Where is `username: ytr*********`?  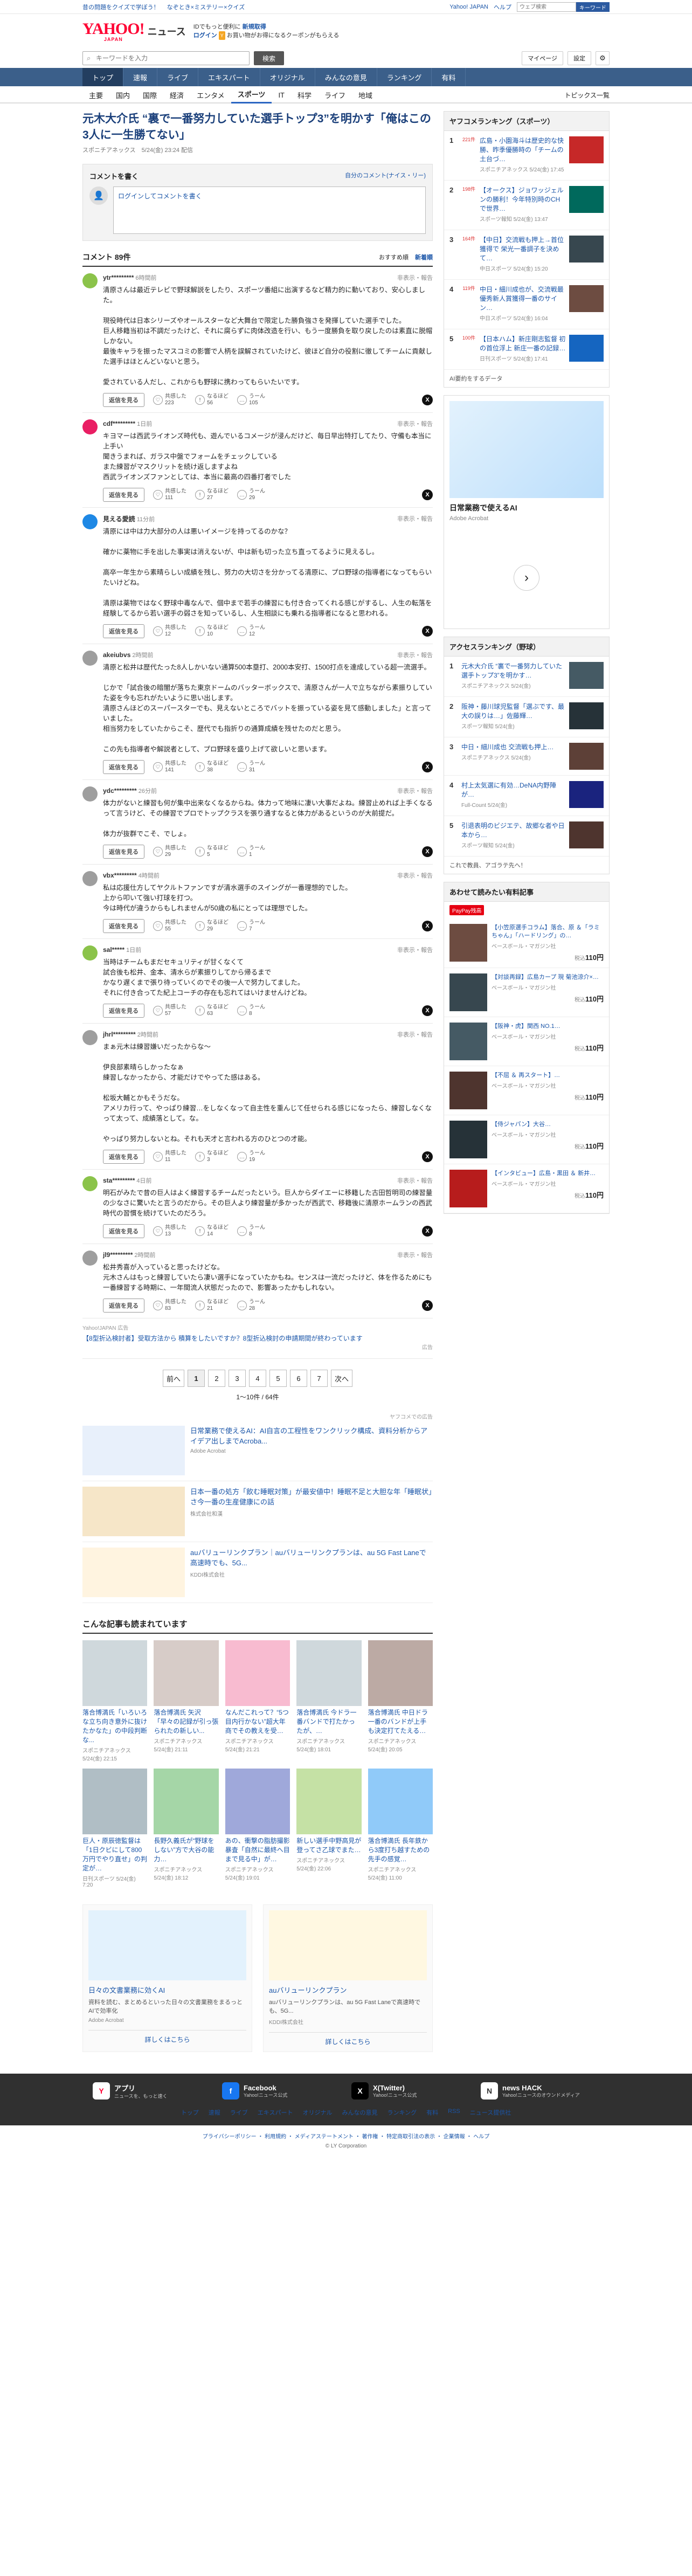 username: ytr********* is located at coordinates (118, 277).